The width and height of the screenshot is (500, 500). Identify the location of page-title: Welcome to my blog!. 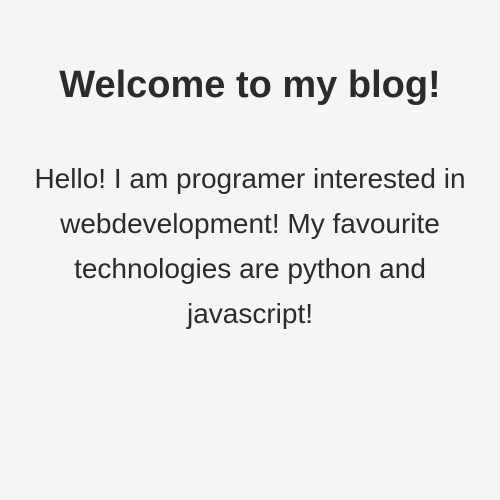
(250, 85).